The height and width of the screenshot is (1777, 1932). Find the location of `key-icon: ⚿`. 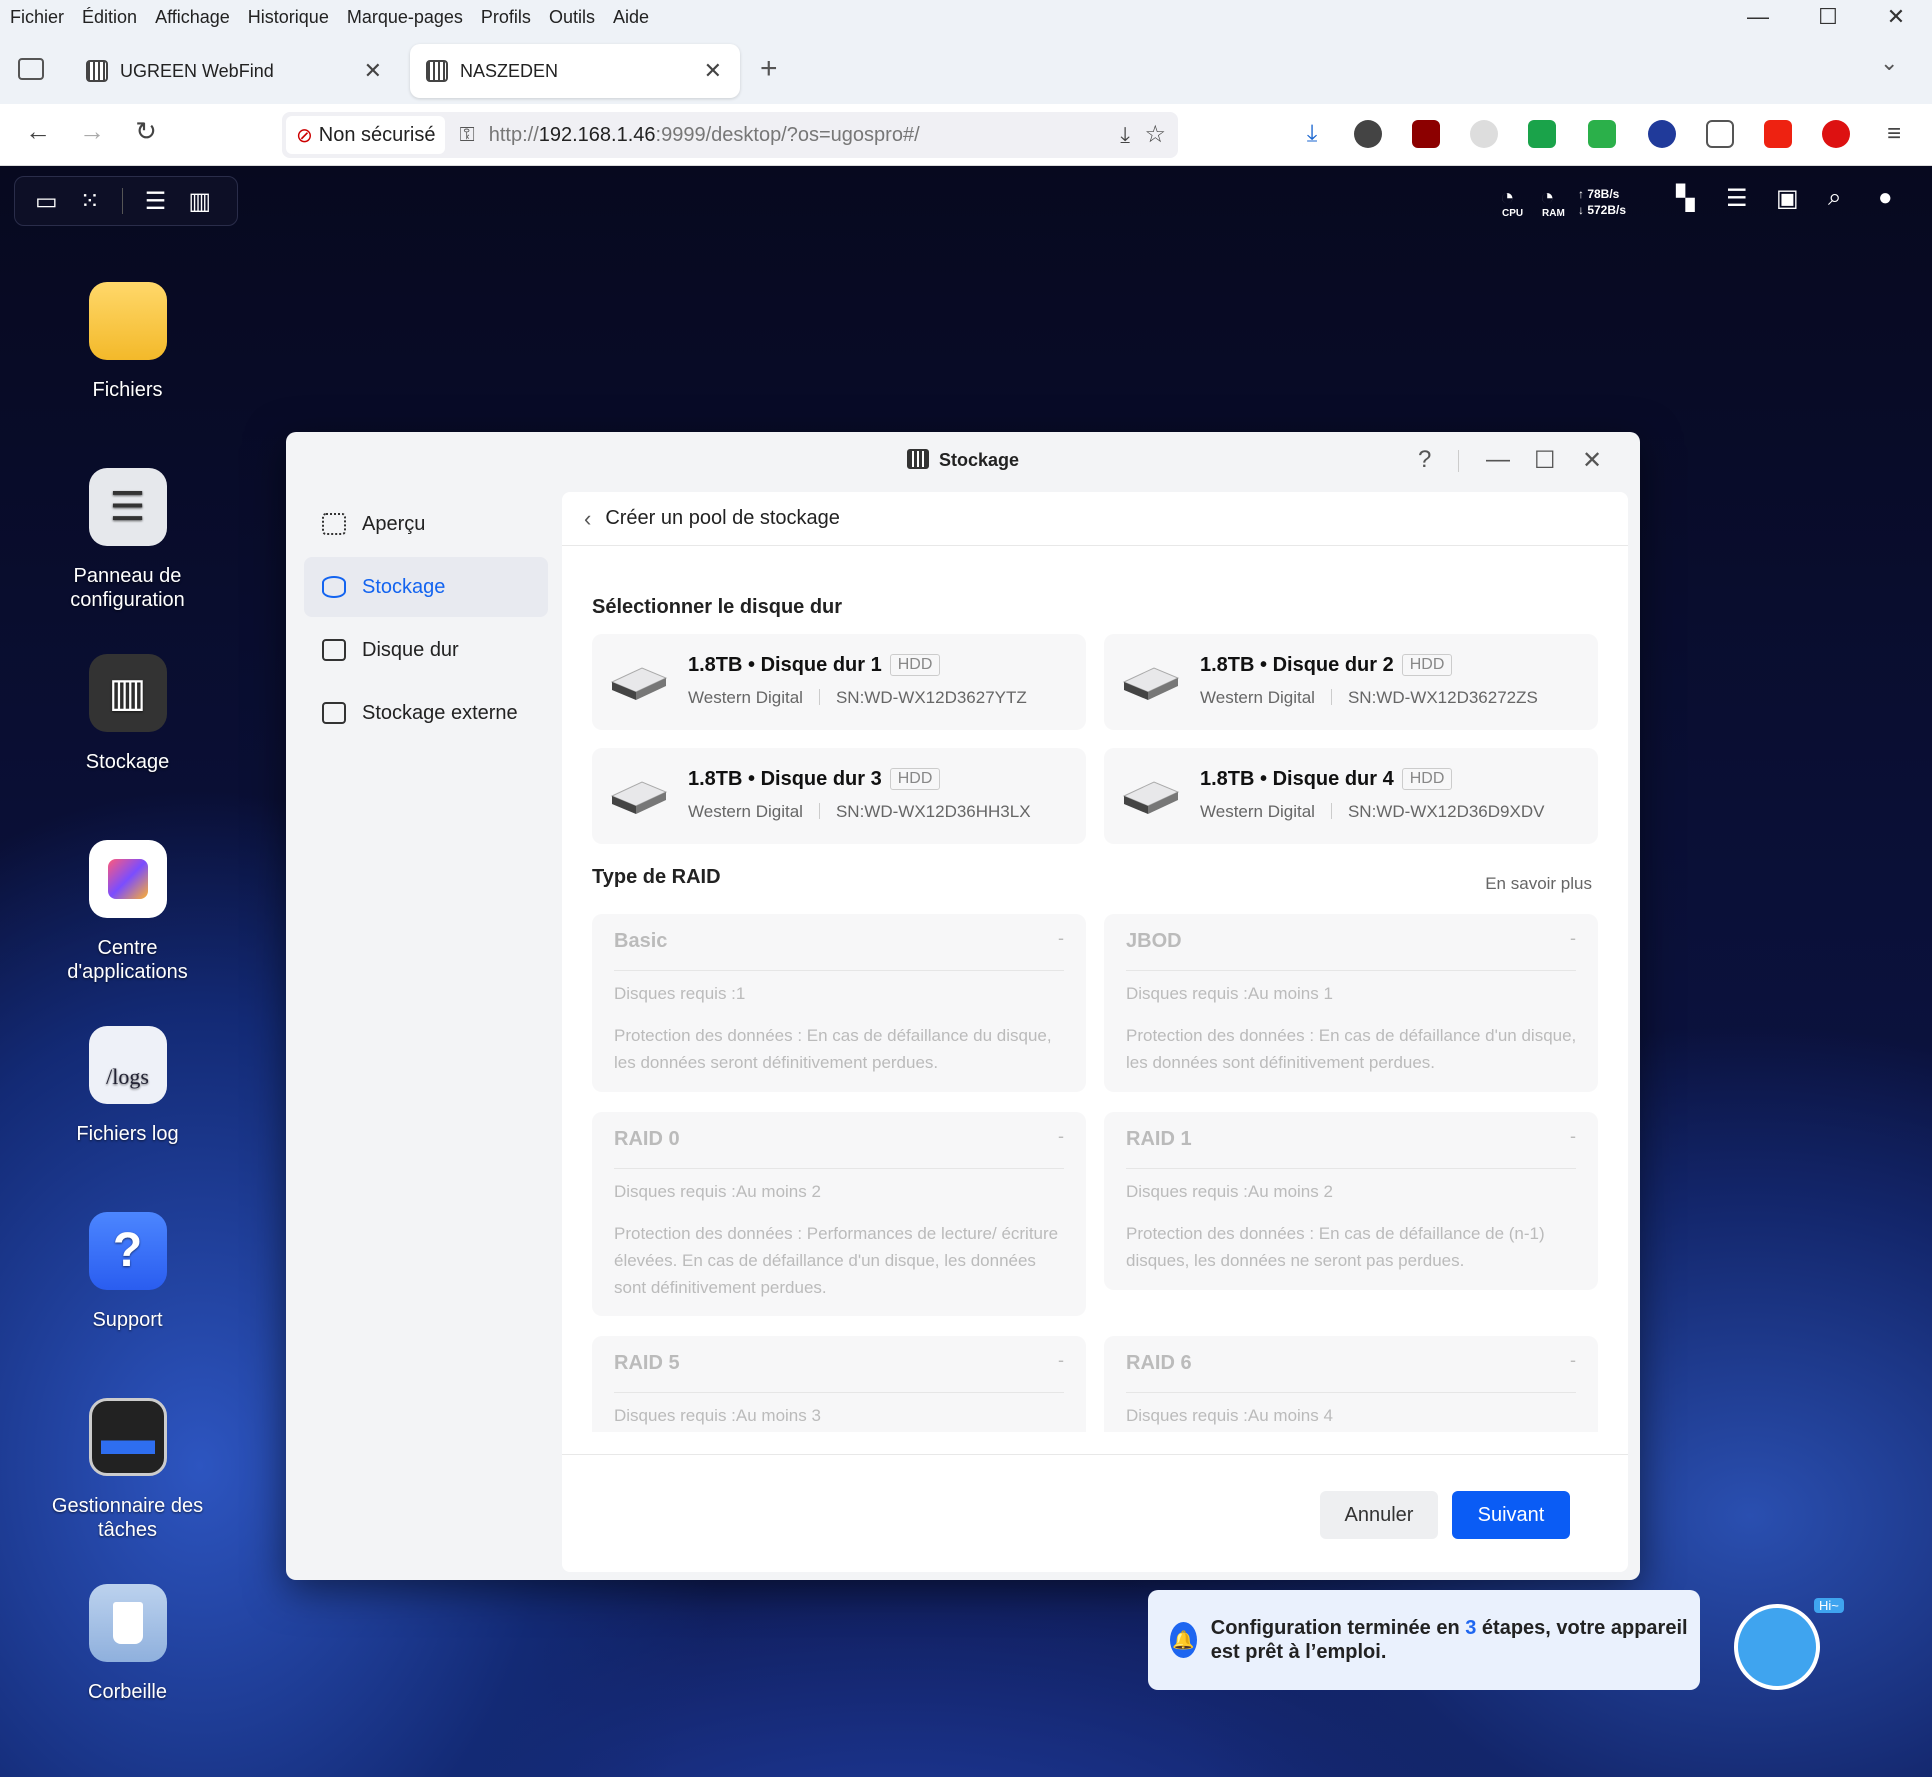

key-icon: ⚿ is located at coordinates (466, 135).